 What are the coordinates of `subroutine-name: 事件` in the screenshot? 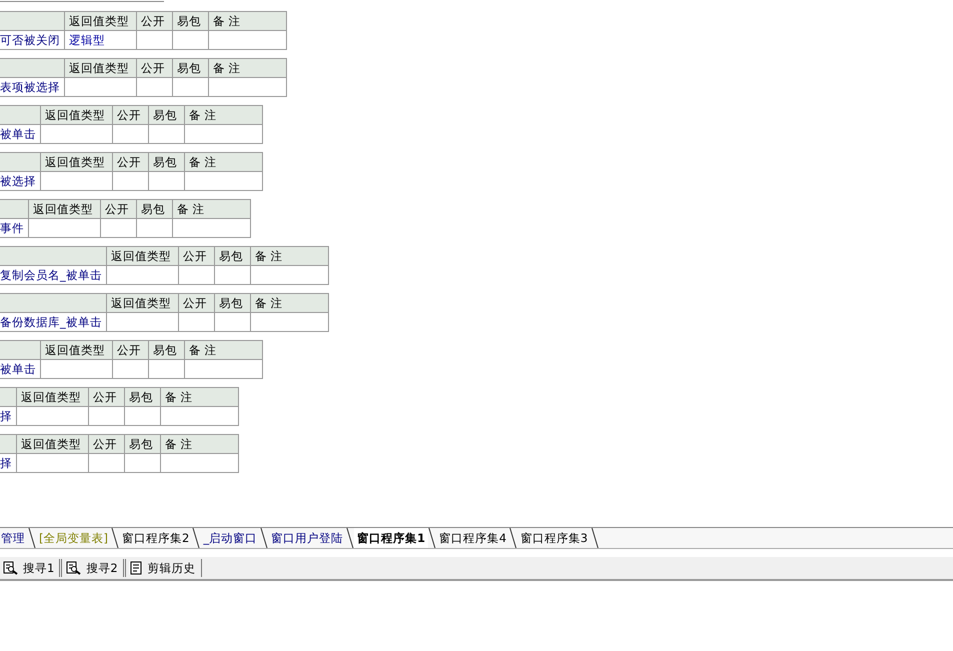 It's located at (14, 228).